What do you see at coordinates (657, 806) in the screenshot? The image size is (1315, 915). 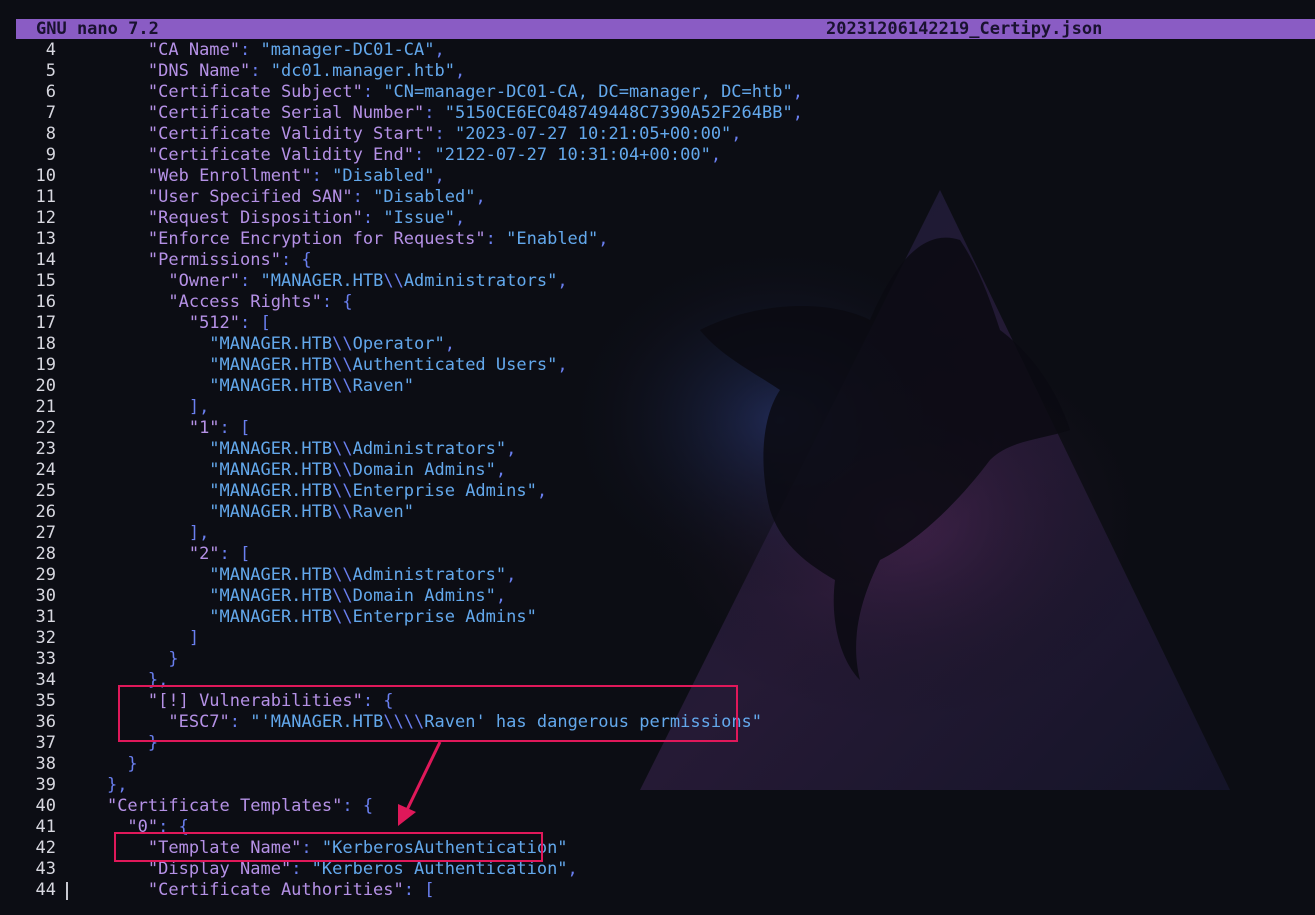 I see `code-line: 40 "Certificate Templates": {` at bounding box center [657, 806].